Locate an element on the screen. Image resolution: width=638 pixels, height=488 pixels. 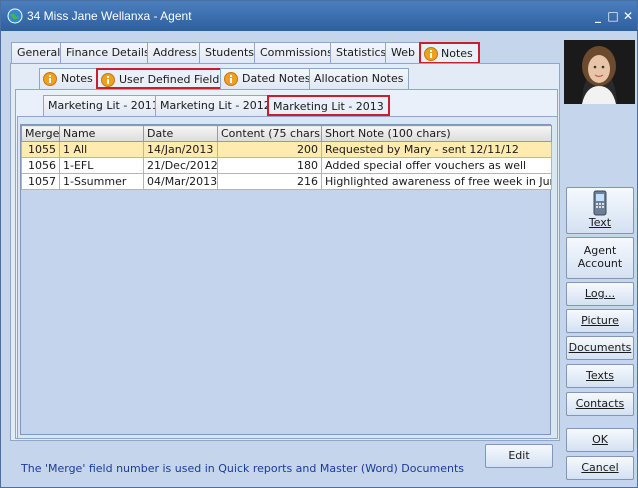
text-button: Text is located at coordinates (600, 210).